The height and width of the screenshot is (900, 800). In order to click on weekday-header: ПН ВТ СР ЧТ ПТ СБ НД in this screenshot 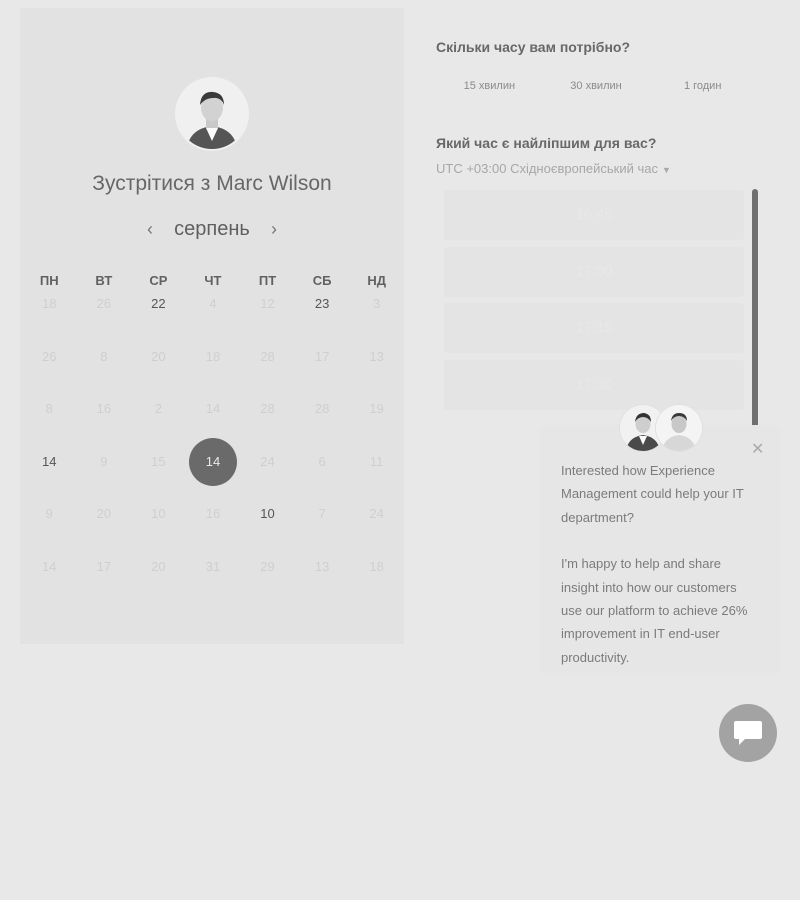, I will do `click(213, 280)`.